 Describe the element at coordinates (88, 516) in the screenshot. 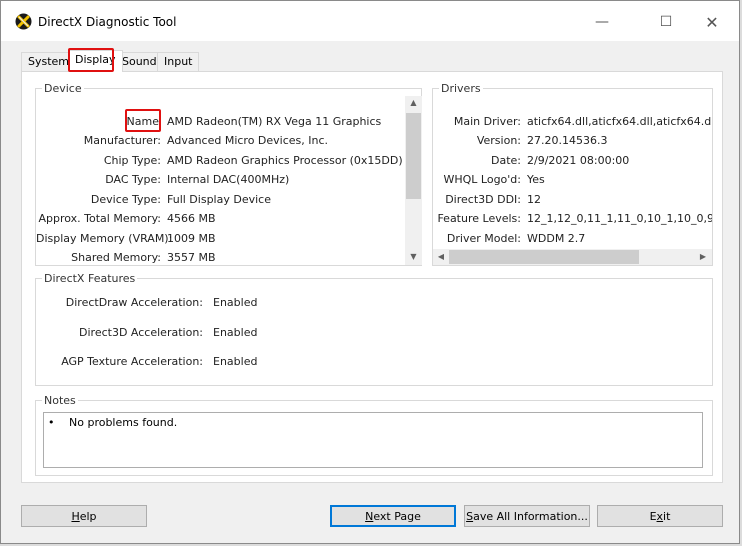

I see `help-label-rest: elp` at that location.